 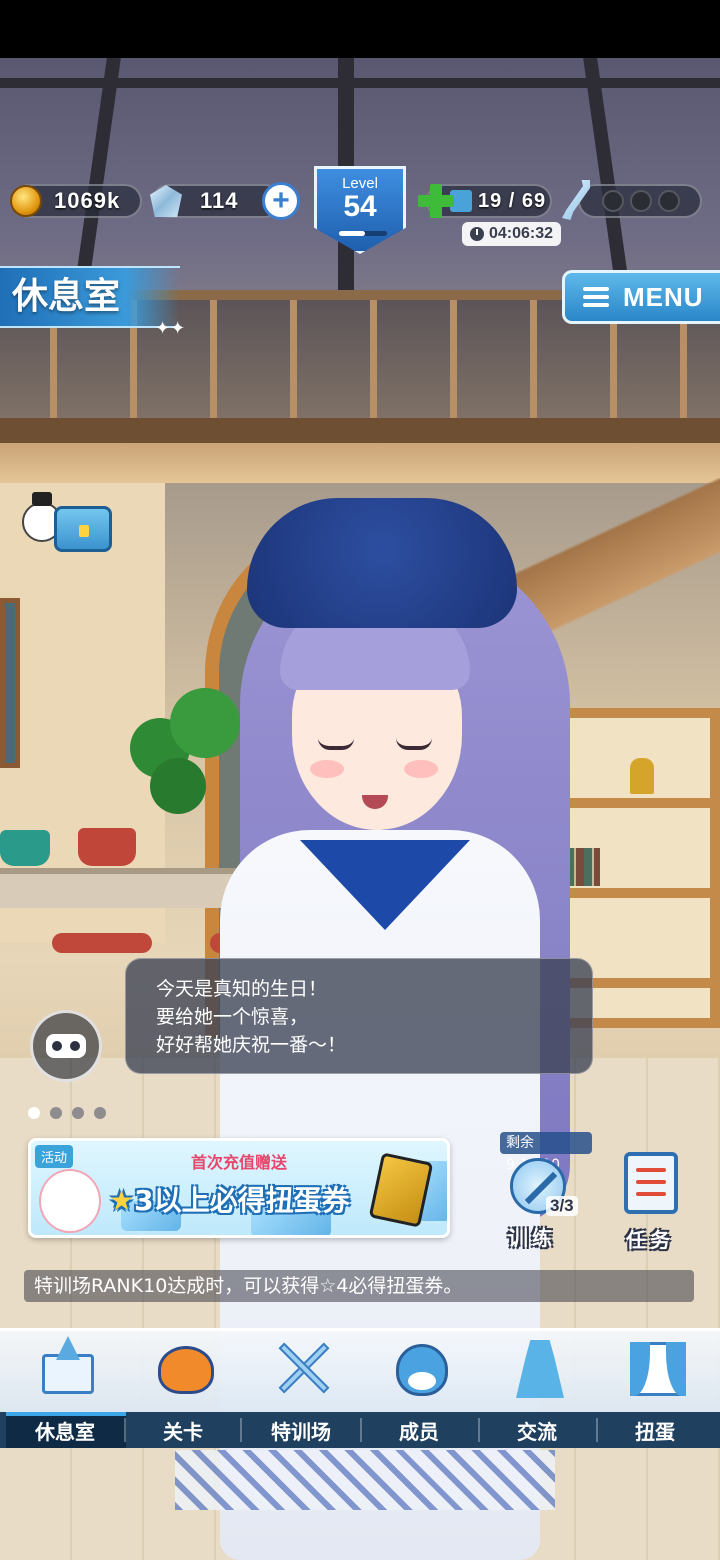 I want to click on training-count: 3/3, so click(x=562, y=1206).